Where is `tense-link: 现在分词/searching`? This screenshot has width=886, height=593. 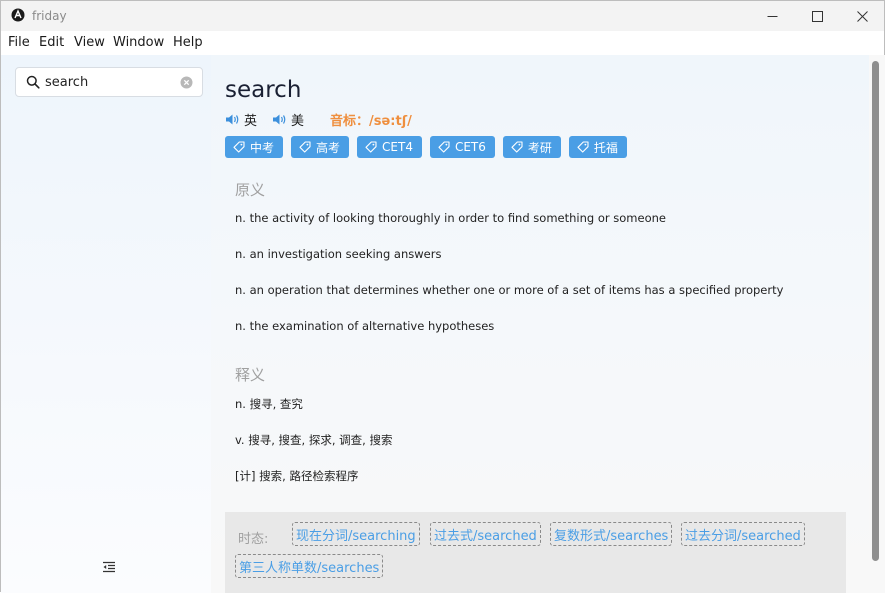 tense-link: 现在分词/searching is located at coordinates (356, 534).